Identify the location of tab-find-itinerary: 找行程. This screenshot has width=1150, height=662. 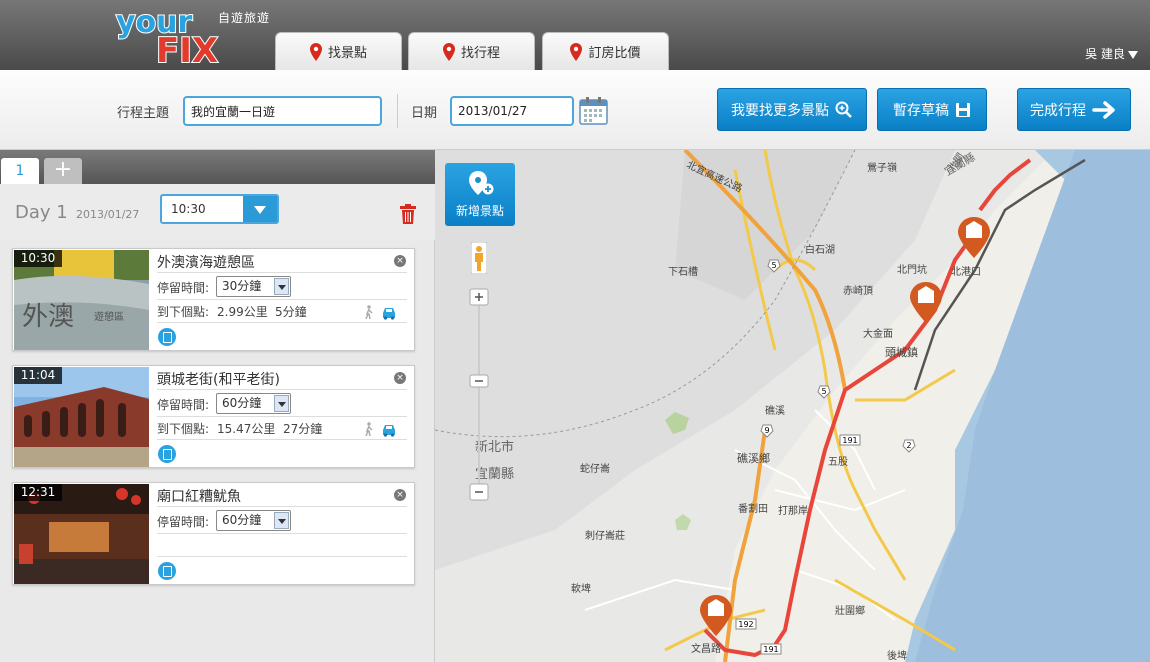
(471, 51).